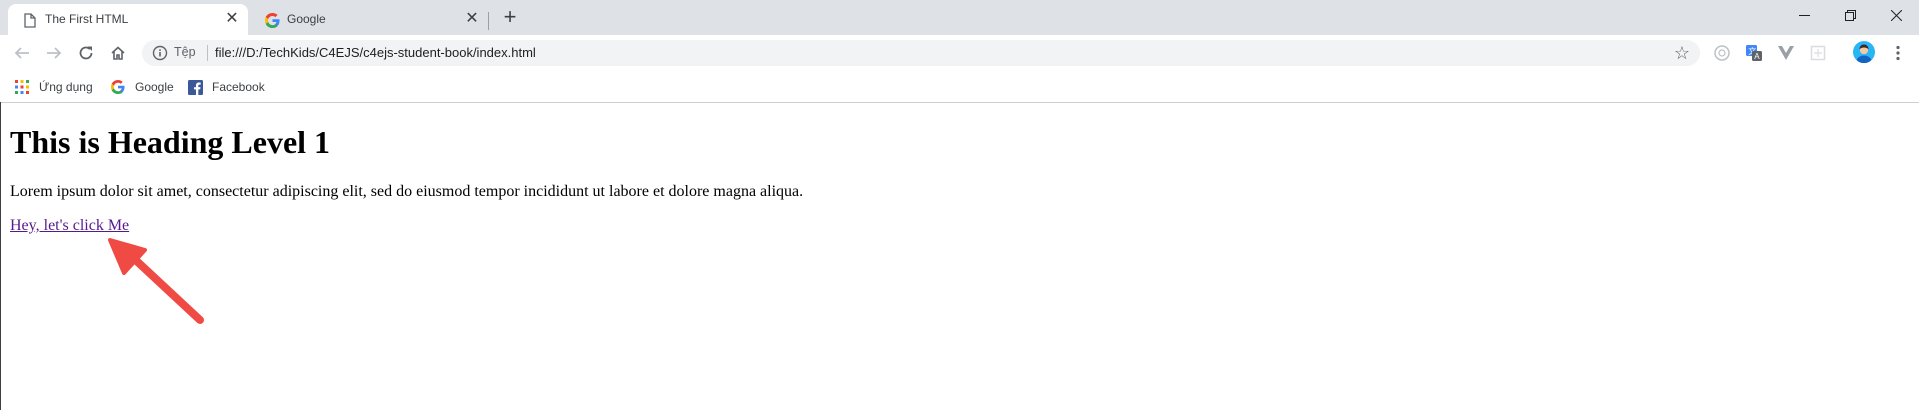 This screenshot has height=410, width=1919. I want to click on tab-google: Google ✕, so click(369, 19).